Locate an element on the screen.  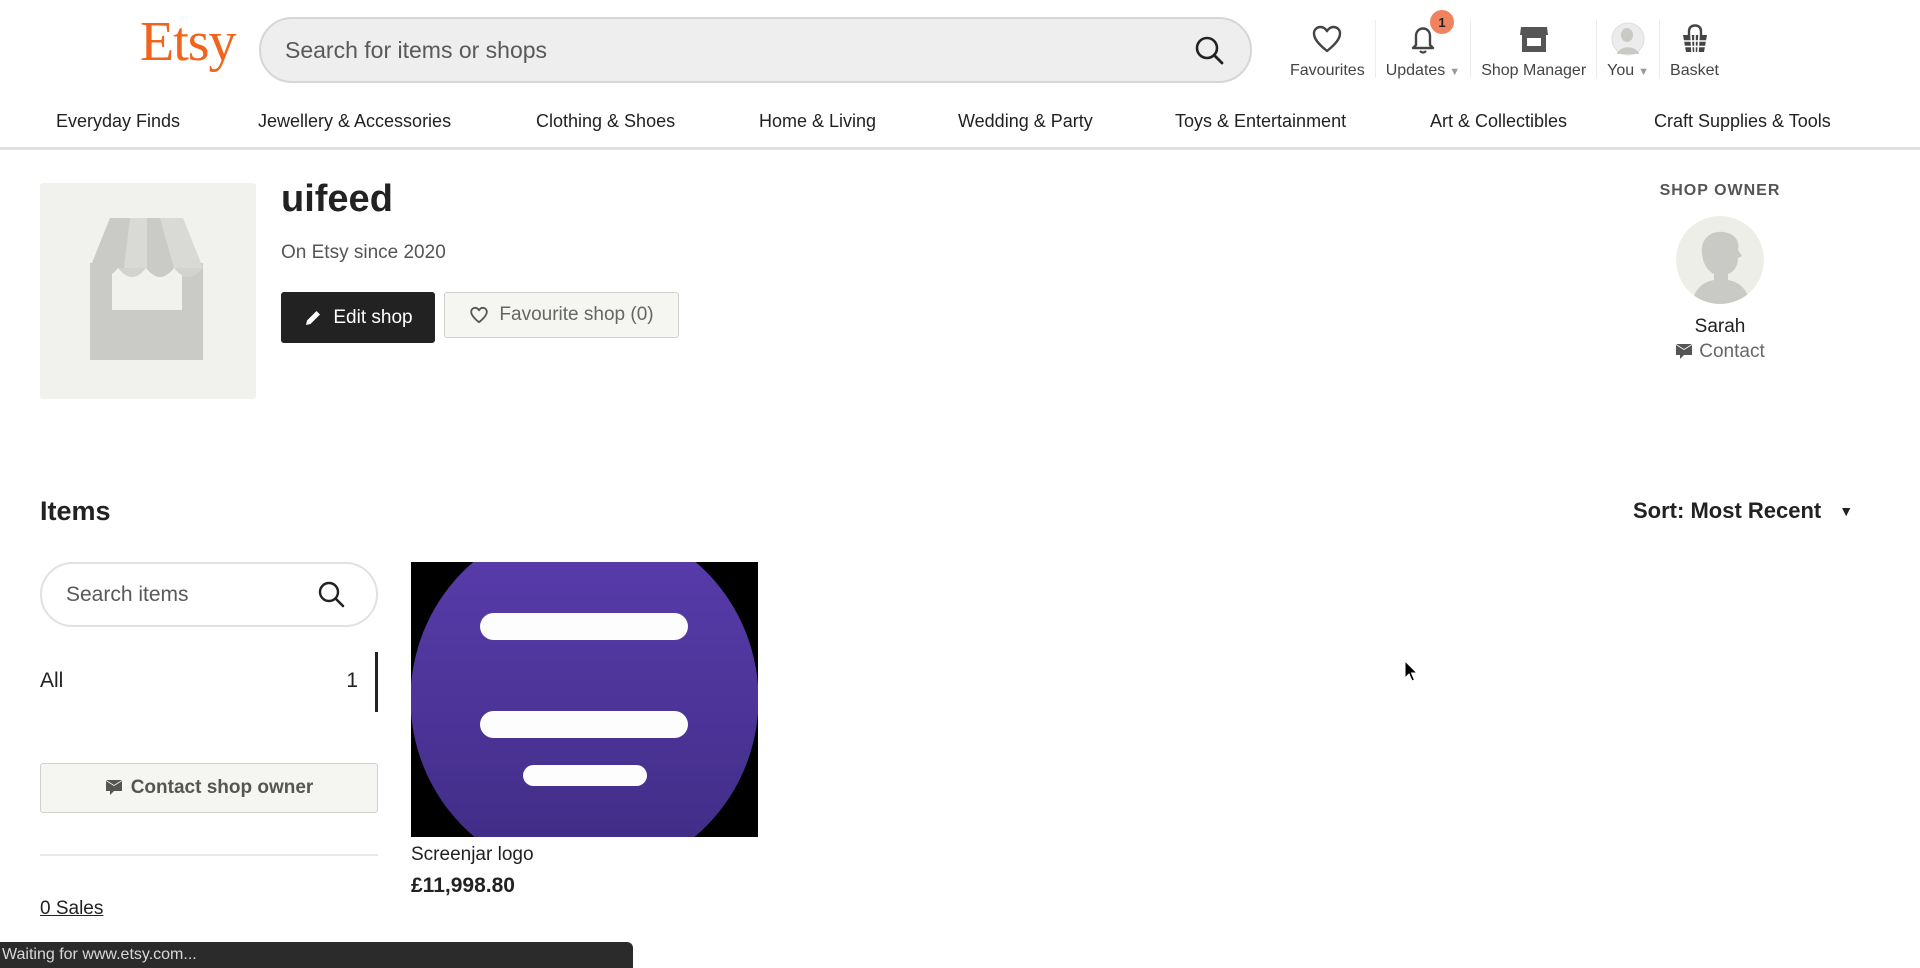
updates-badge: 1 is located at coordinates (1441, 22).